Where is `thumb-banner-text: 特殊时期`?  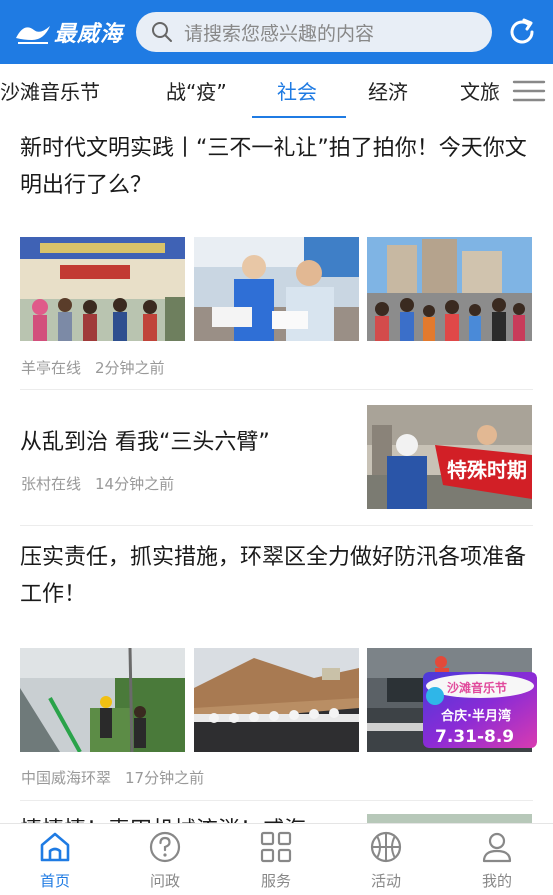 thumb-banner-text: 特殊时期 is located at coordinates (487, 470).